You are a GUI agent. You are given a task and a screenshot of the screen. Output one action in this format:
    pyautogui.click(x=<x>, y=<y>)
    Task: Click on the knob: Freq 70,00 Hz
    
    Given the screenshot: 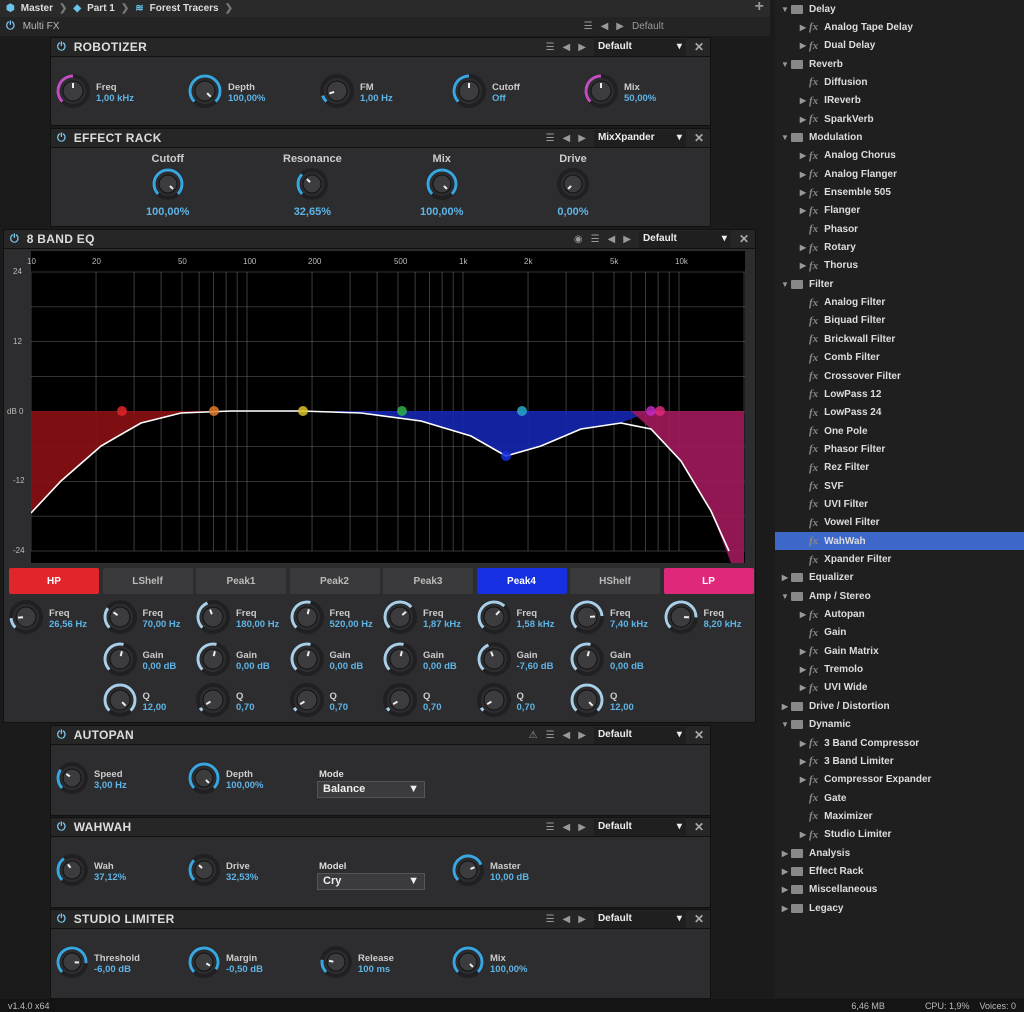 What is the action you would take?
    pyautogui.click(x=141, y=618)
    